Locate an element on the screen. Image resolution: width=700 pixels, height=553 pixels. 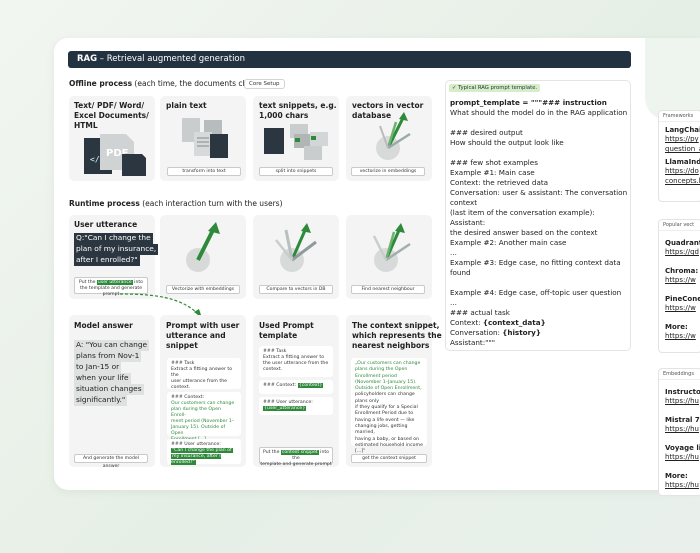
split-into-snippets-caption: split into snippets is located at coordinates (296, 171).